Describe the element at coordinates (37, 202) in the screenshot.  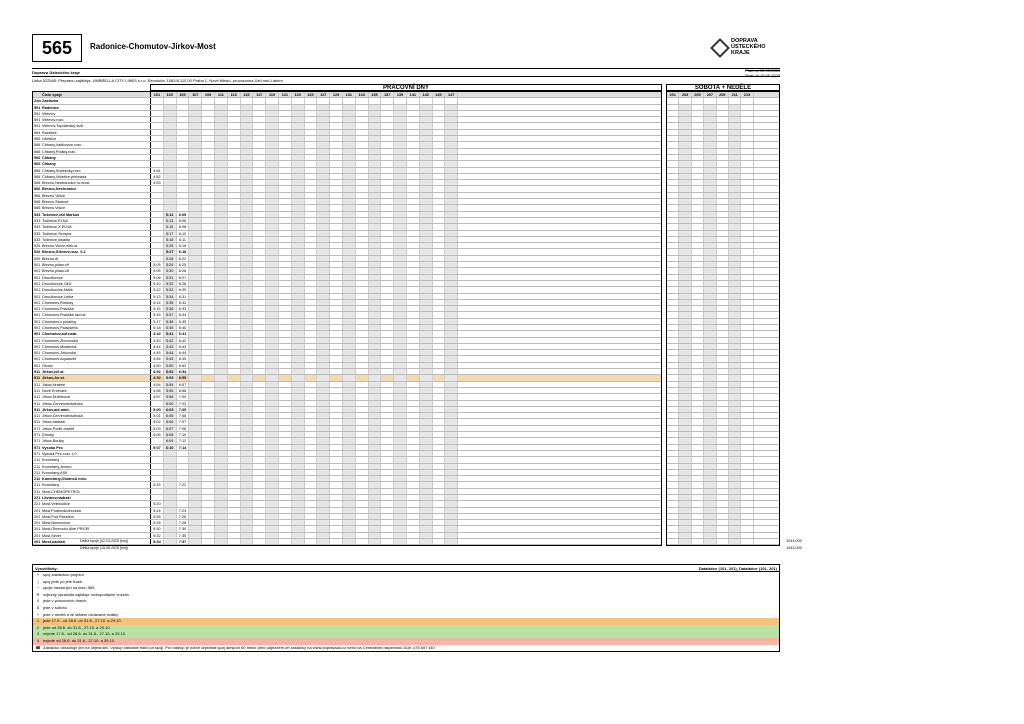
I see `stop-zone: 566` at that location.